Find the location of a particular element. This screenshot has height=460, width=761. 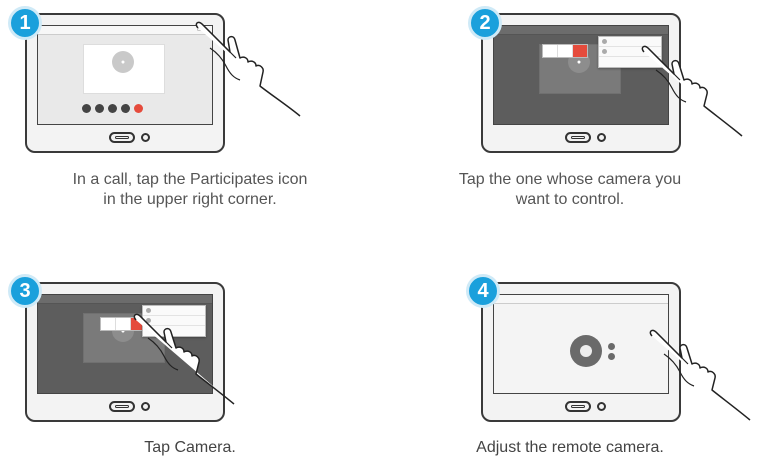

step-number-badge: 2 is located at coordinates (485, 23).